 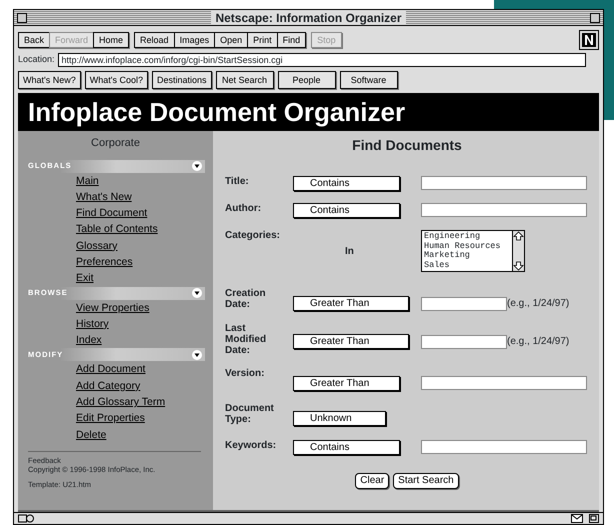 What do you see at coordinates (115, 246) in the screenshot?
I see `sidebar-link: Glossary` at bounding box center [115, 246].